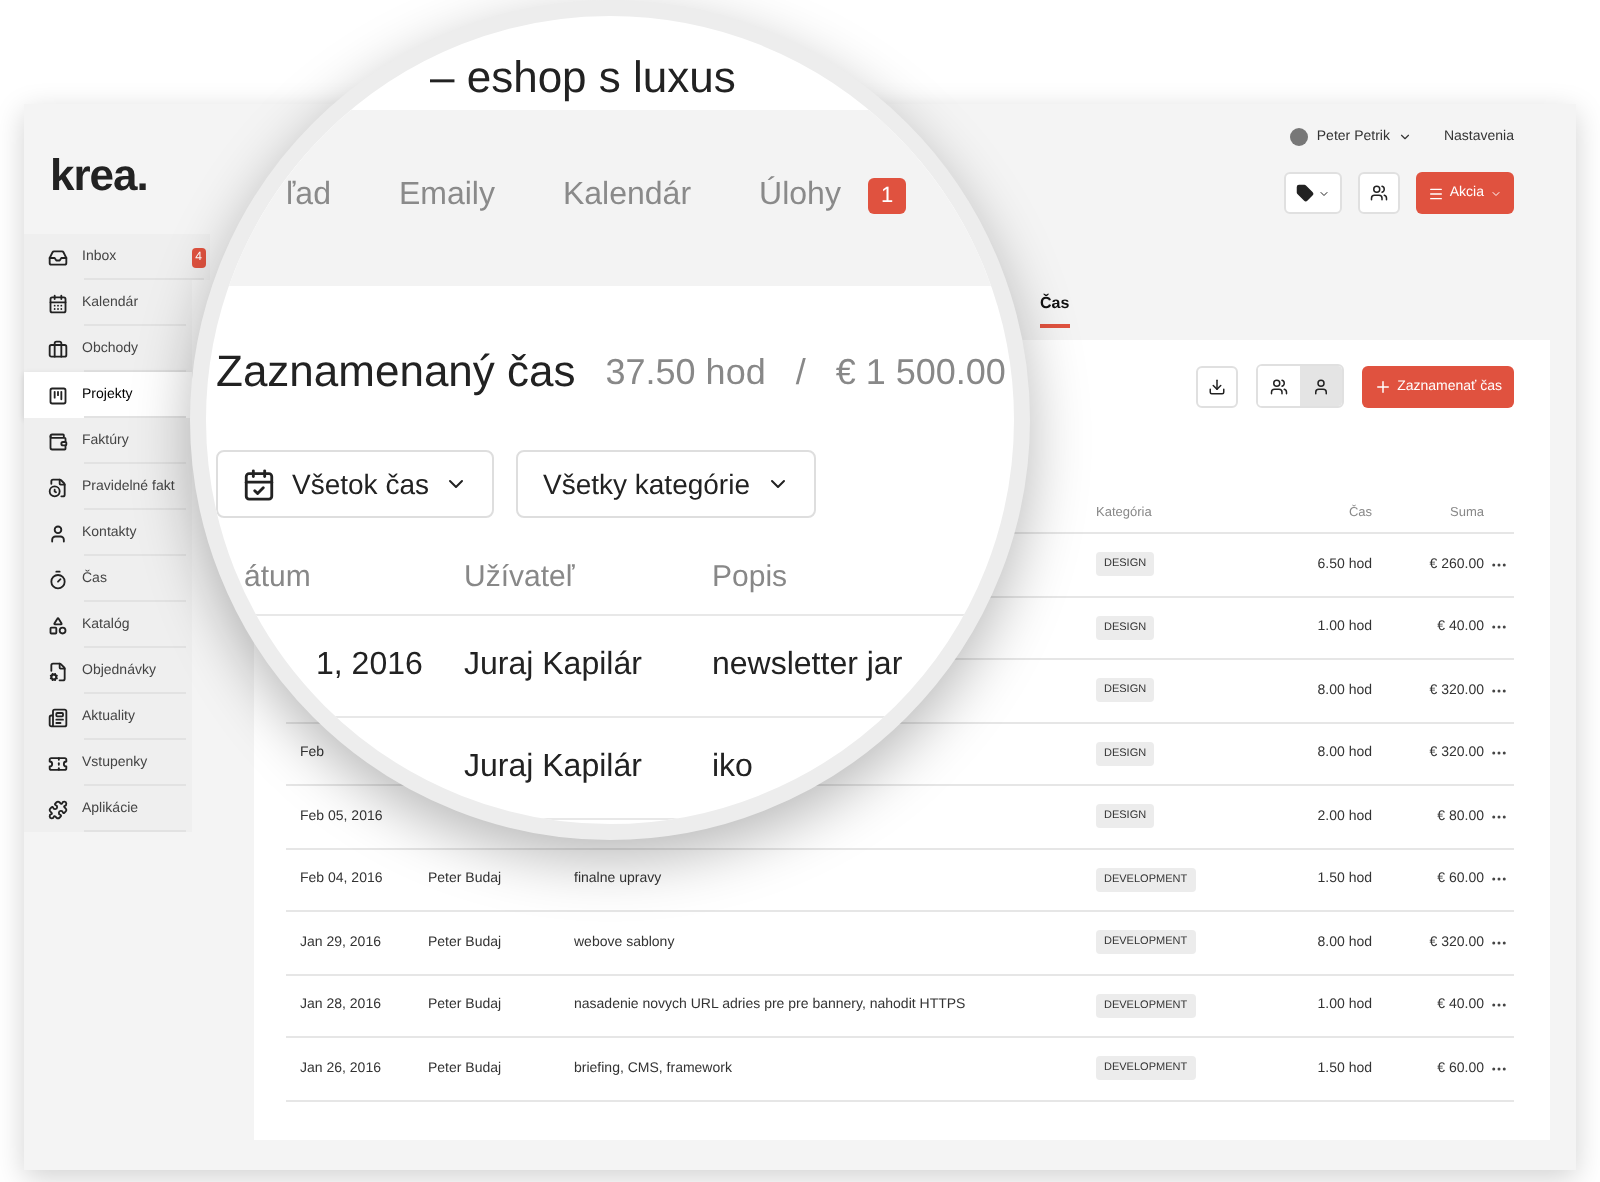 The height and width of the screenshot is (1182, 1600). I want to click on column-header: Užívateľ, so click(520, 576).